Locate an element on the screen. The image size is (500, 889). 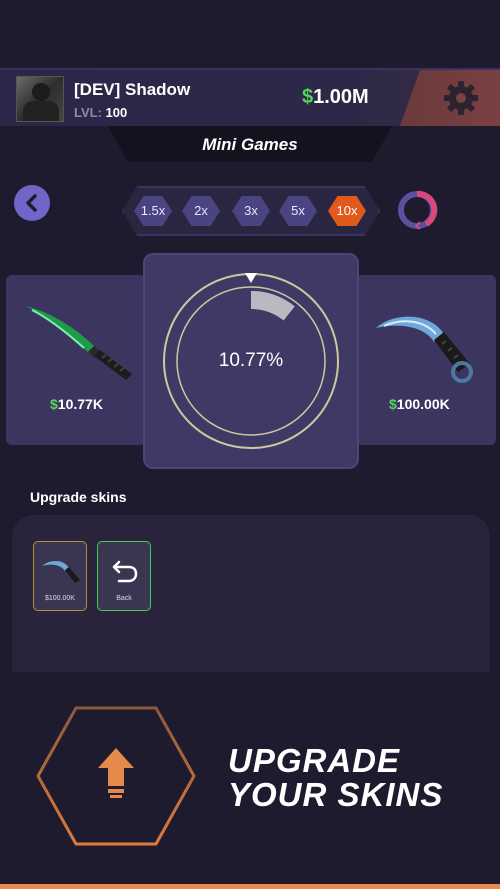
source-price-value: 10.77K is located at coordinates (80, 404).